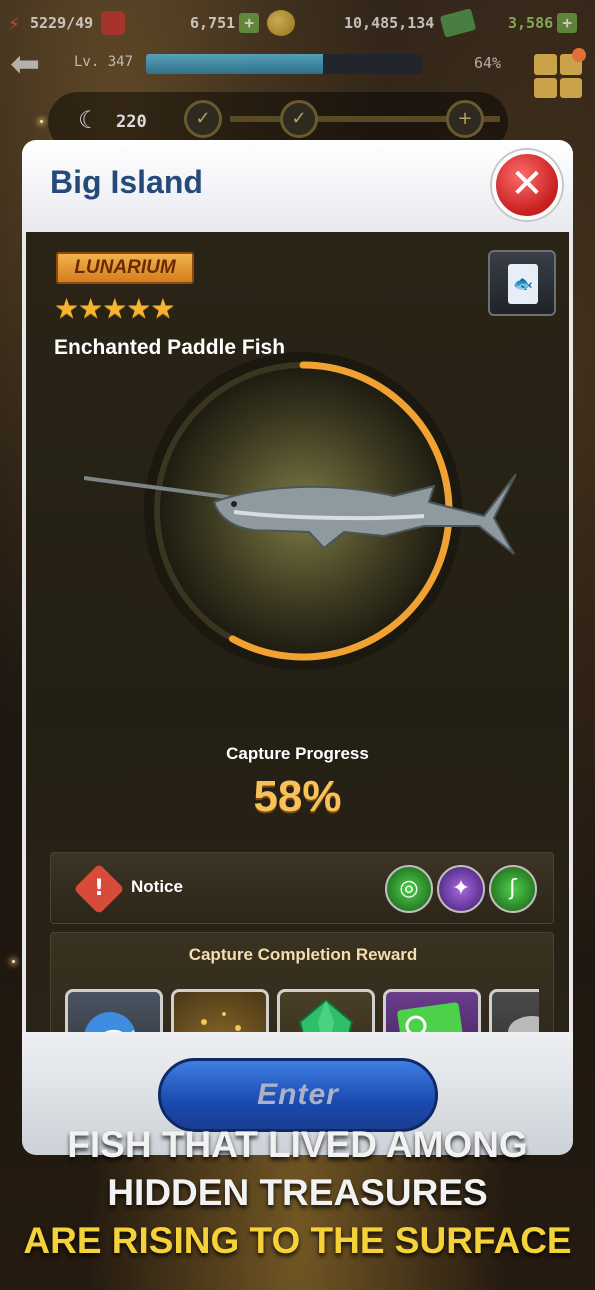 The height and width of the screenshot is (1290, 595). I want to click on notice-bar: ! Notice ◎ ✦ ʃ, so click(302, 888).